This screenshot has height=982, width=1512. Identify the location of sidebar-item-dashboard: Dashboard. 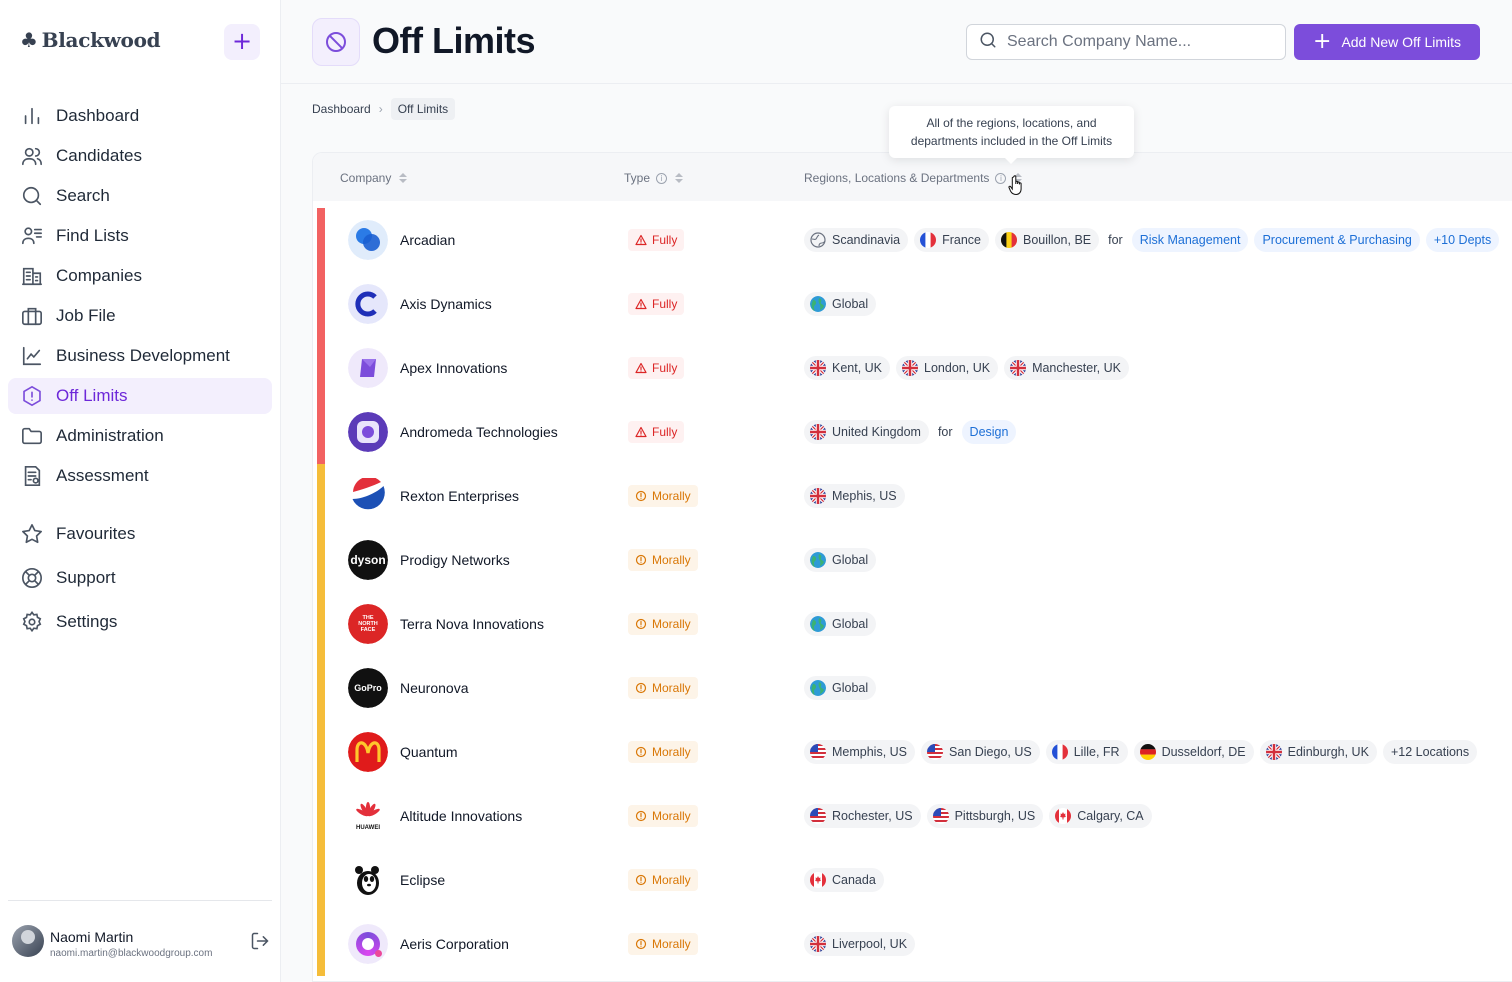
(140, 116).